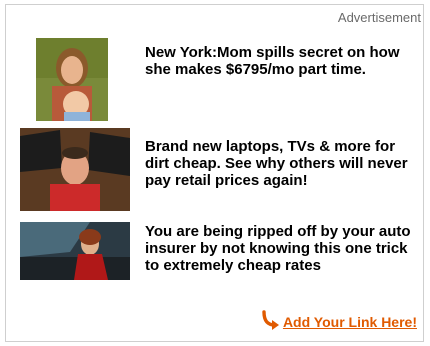  What do you see at coordinates (350, 322) in the screenshot?
I see `add-your-link-link: Add Your Link Here!` at bounding box center [350, 322].